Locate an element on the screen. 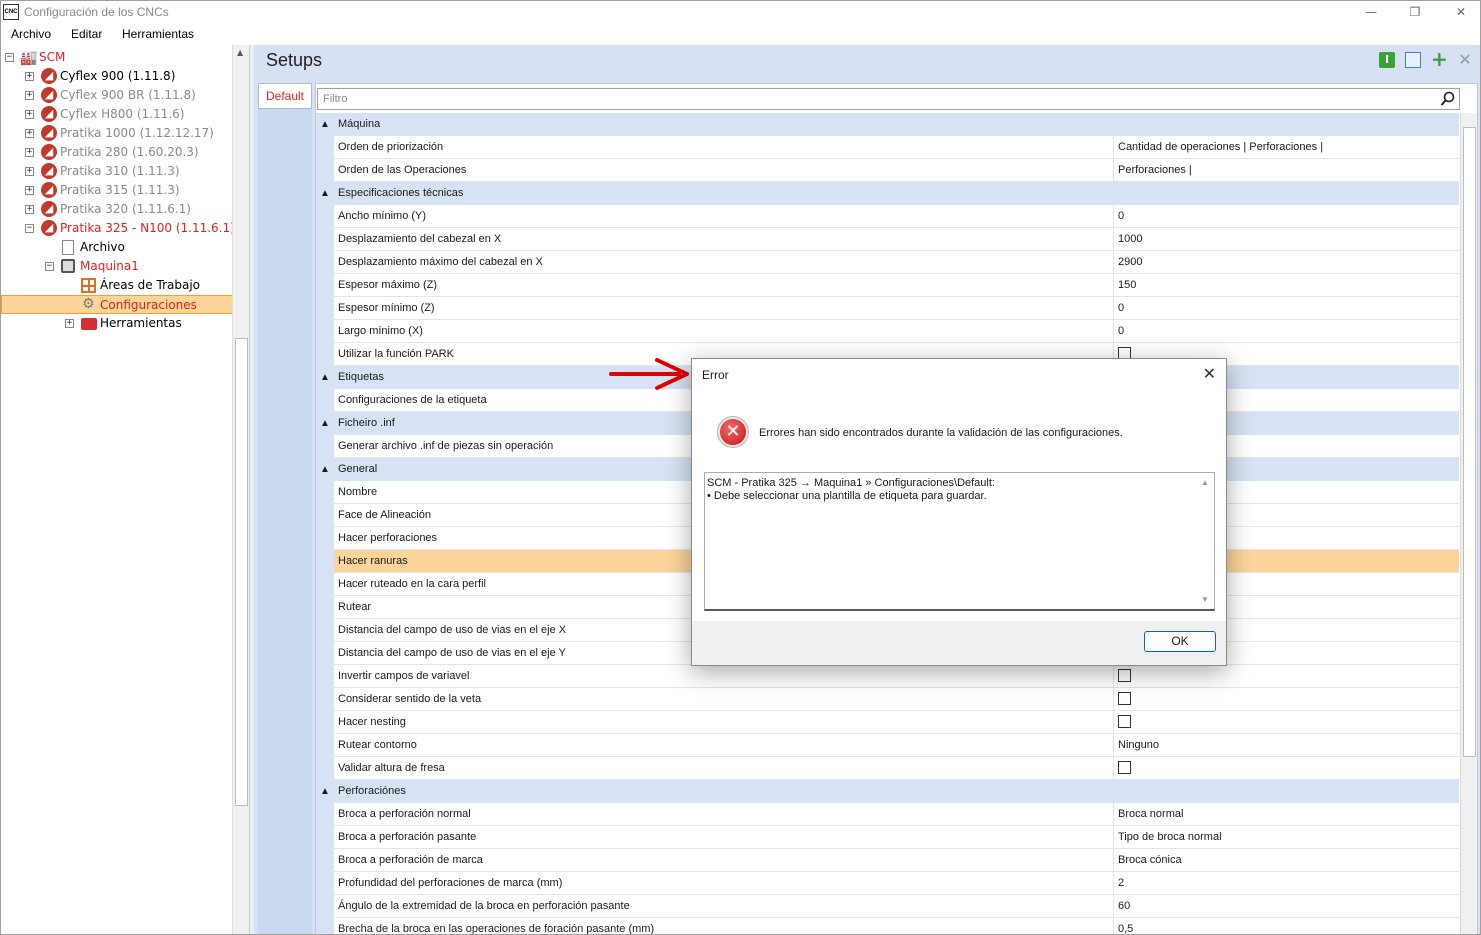 Image resolution: width=1481 pixels, height=935 pixels. grid-row: Broca a perforación normal Broca normal is located at coordinates (887, 814).